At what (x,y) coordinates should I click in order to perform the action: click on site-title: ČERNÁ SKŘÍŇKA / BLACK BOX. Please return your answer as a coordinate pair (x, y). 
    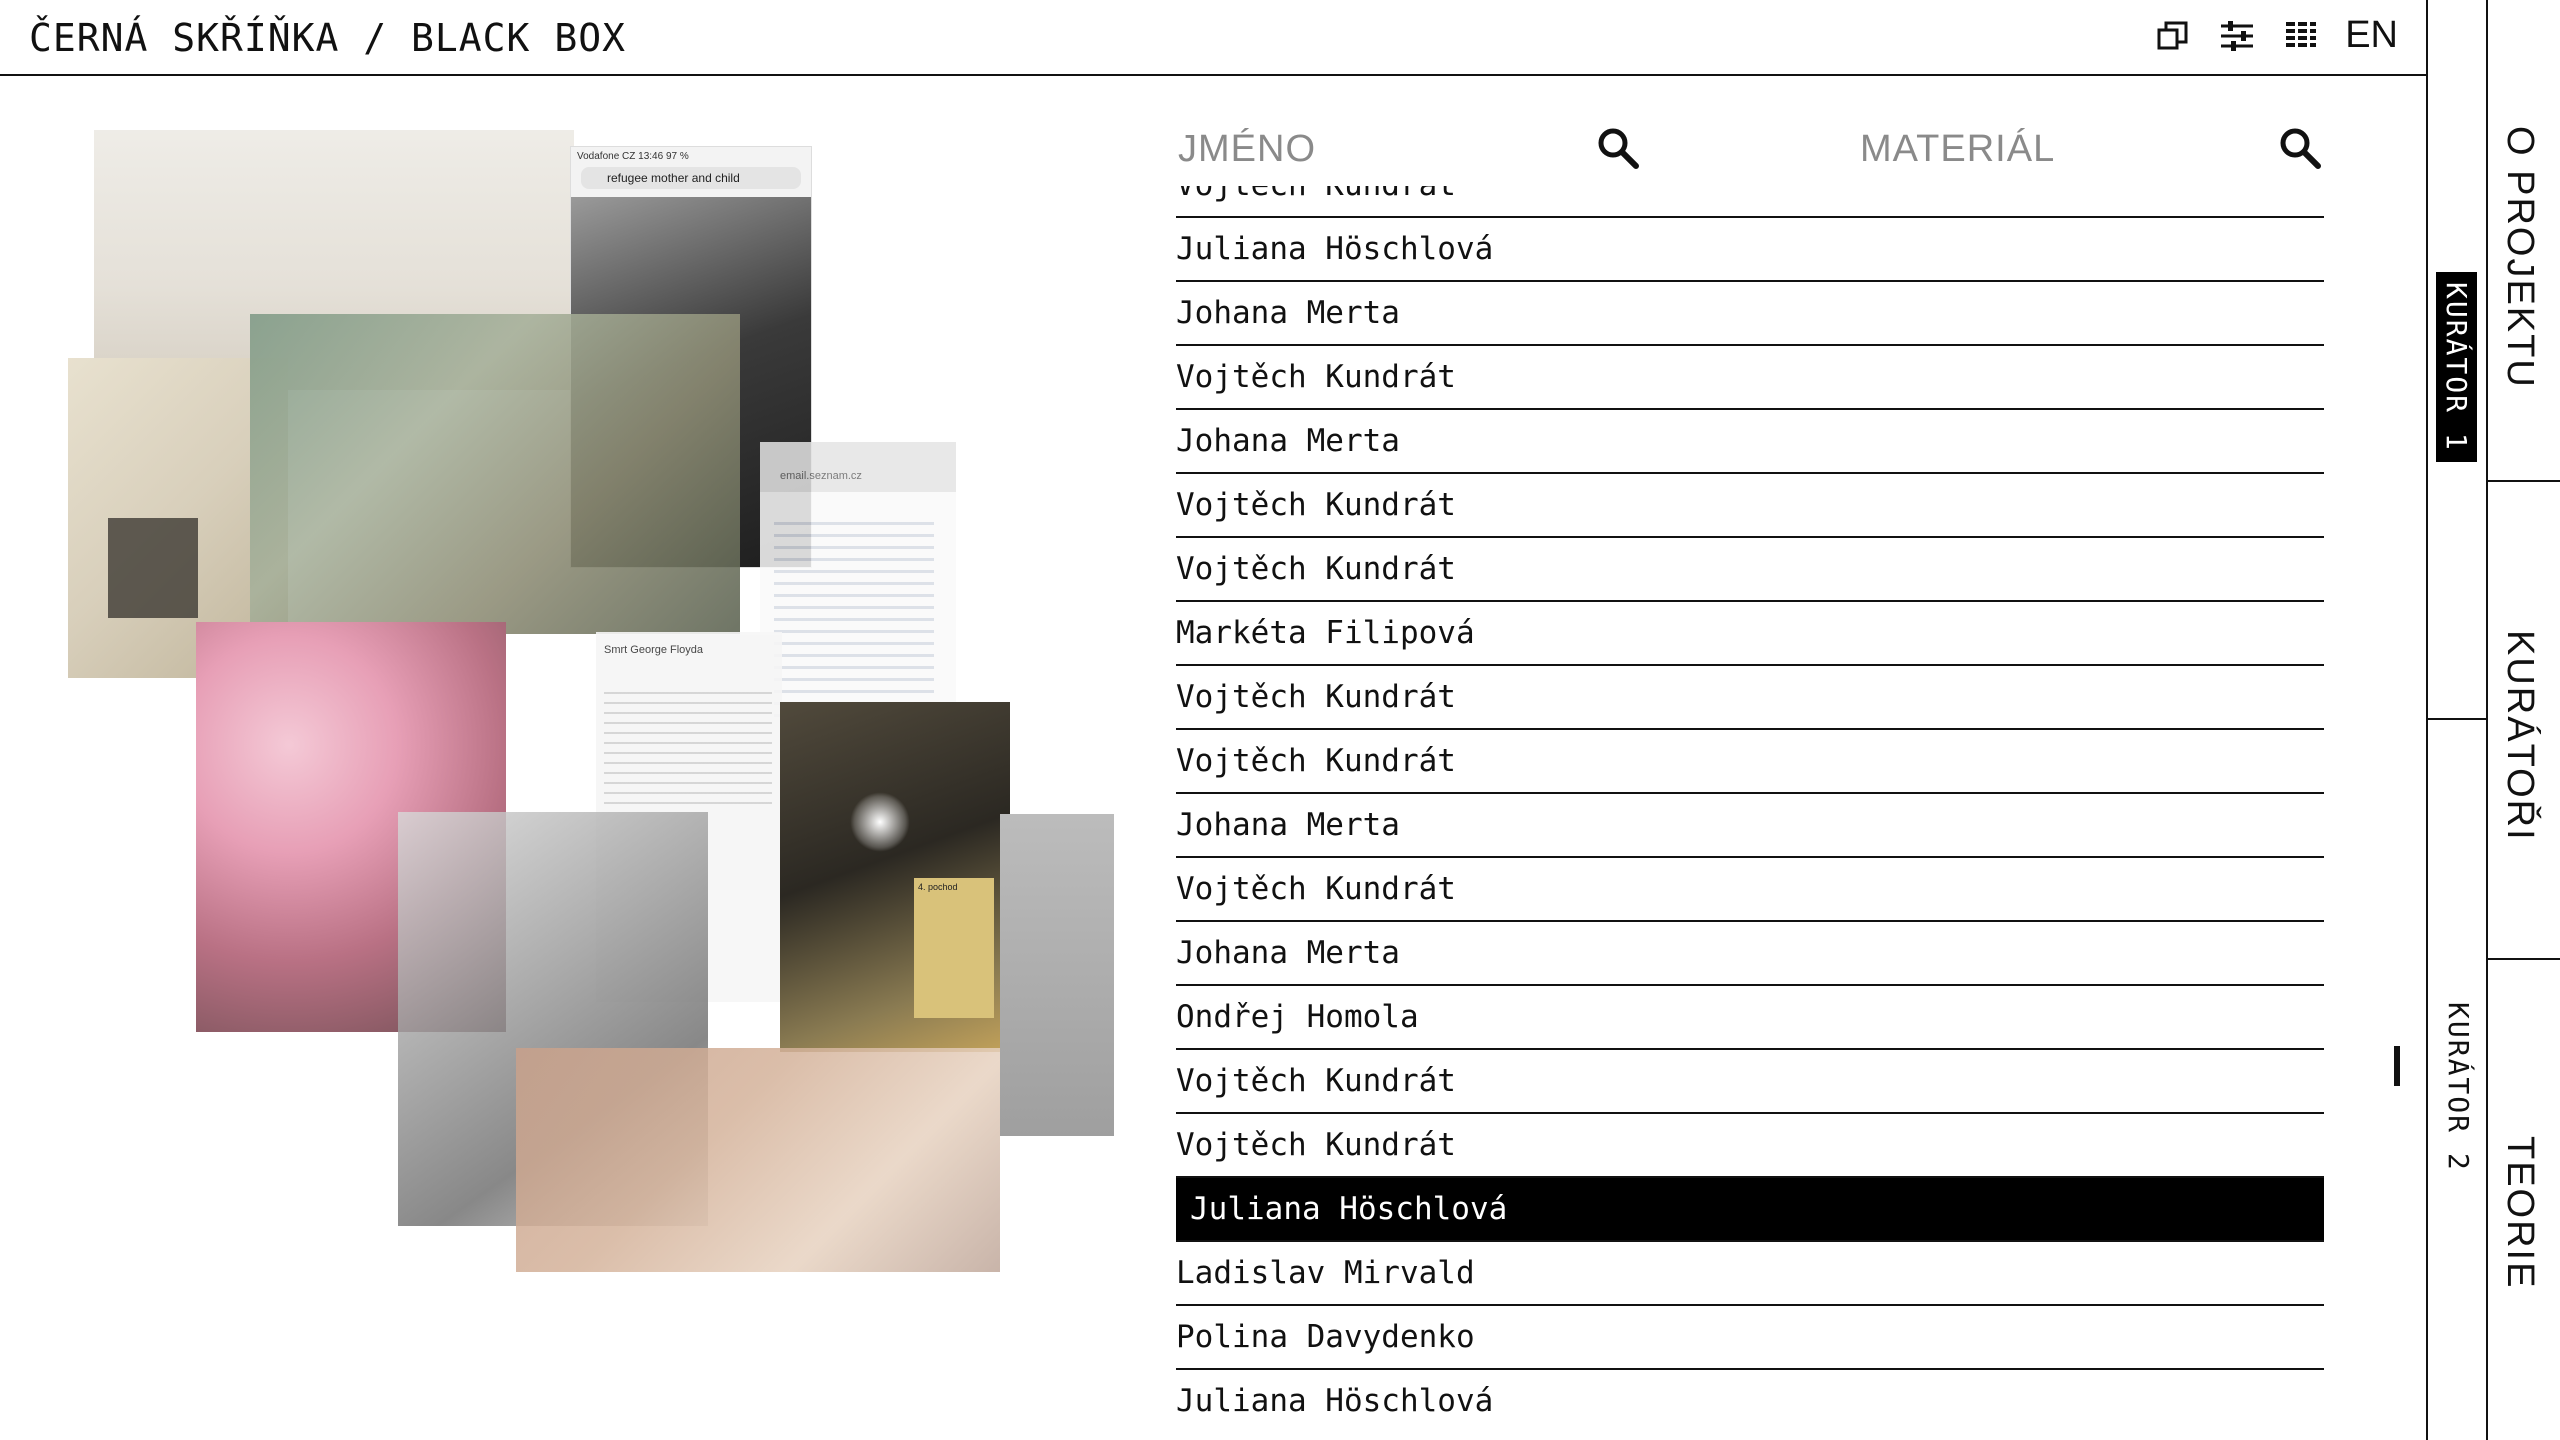
    Looking at the image, I should click on (327, 38).